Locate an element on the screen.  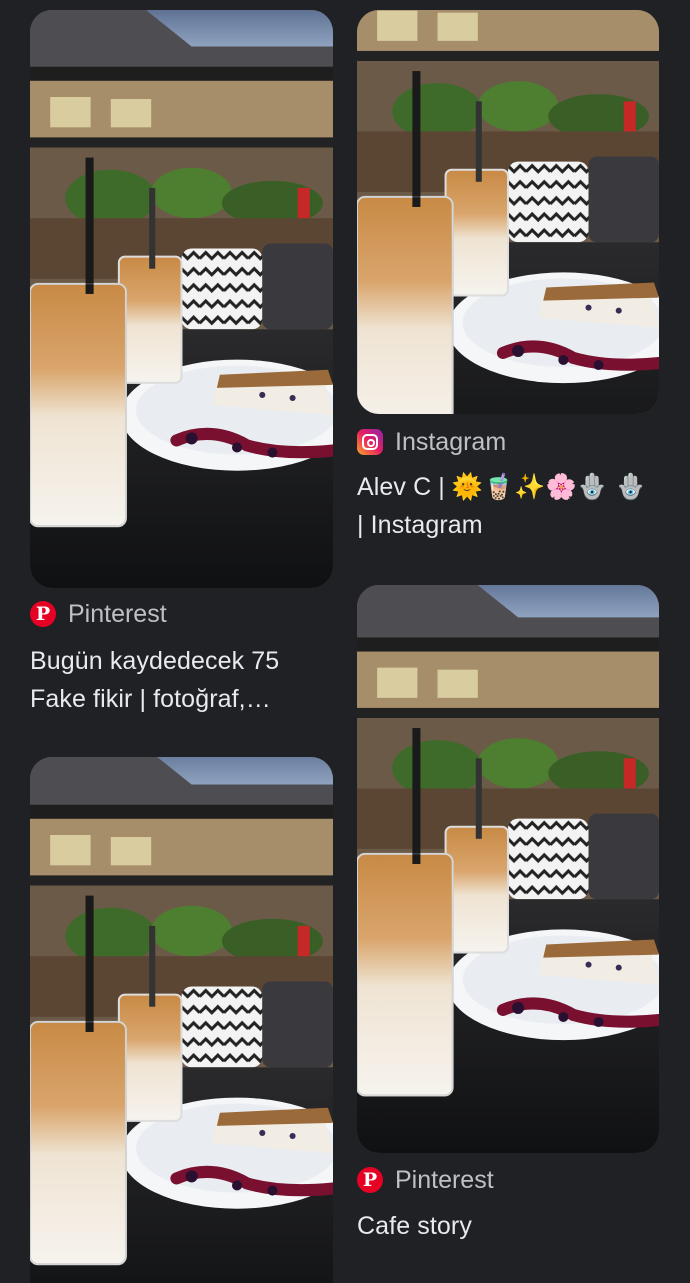
source-label: Instagram is located at coordinates (451, 441).